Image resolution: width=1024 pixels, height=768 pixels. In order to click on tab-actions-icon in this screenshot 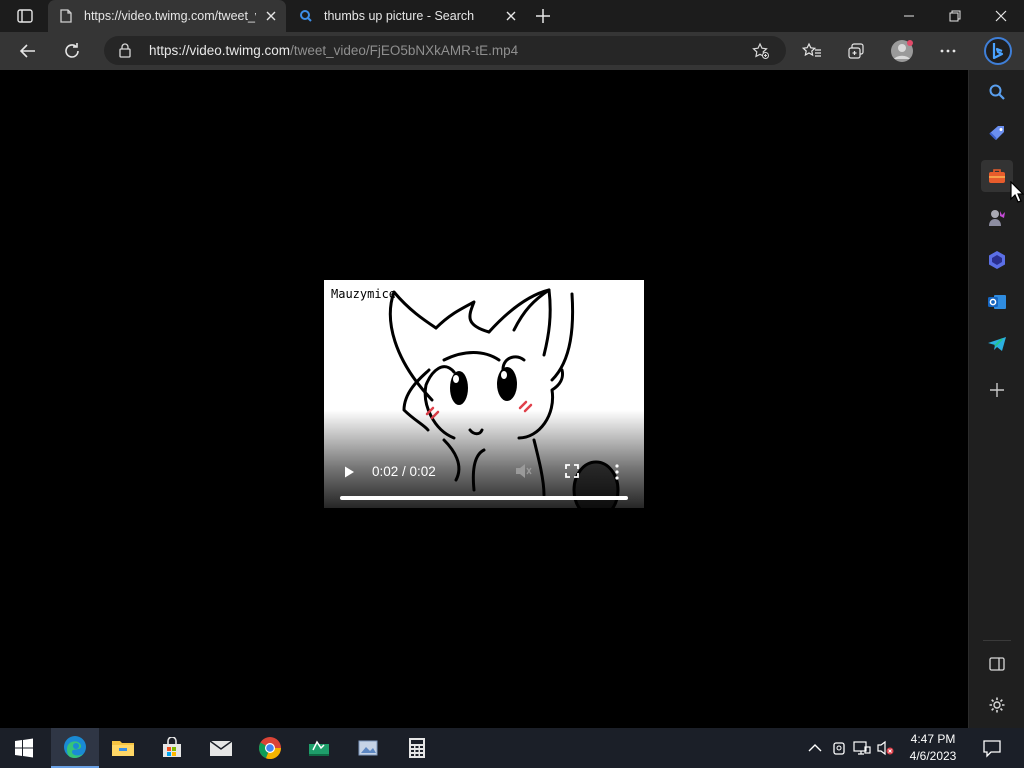, I will do `click(24, 16)`.